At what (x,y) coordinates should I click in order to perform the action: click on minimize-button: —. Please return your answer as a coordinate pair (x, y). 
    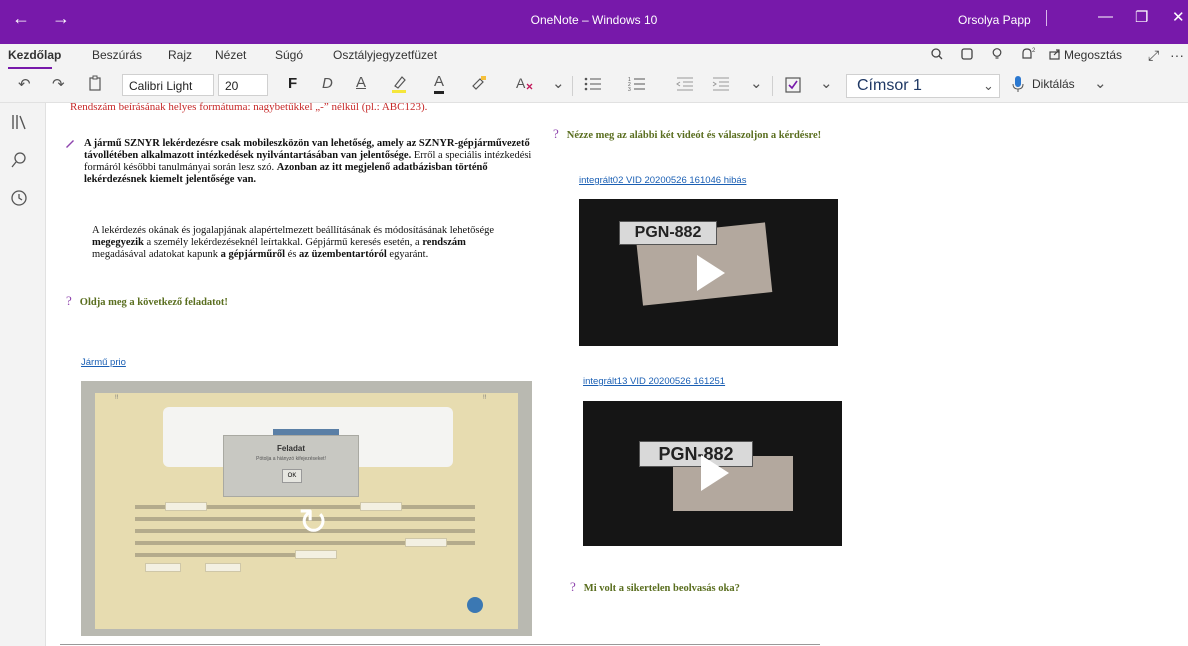
    Looking at the image, I should click on (1105, 16).